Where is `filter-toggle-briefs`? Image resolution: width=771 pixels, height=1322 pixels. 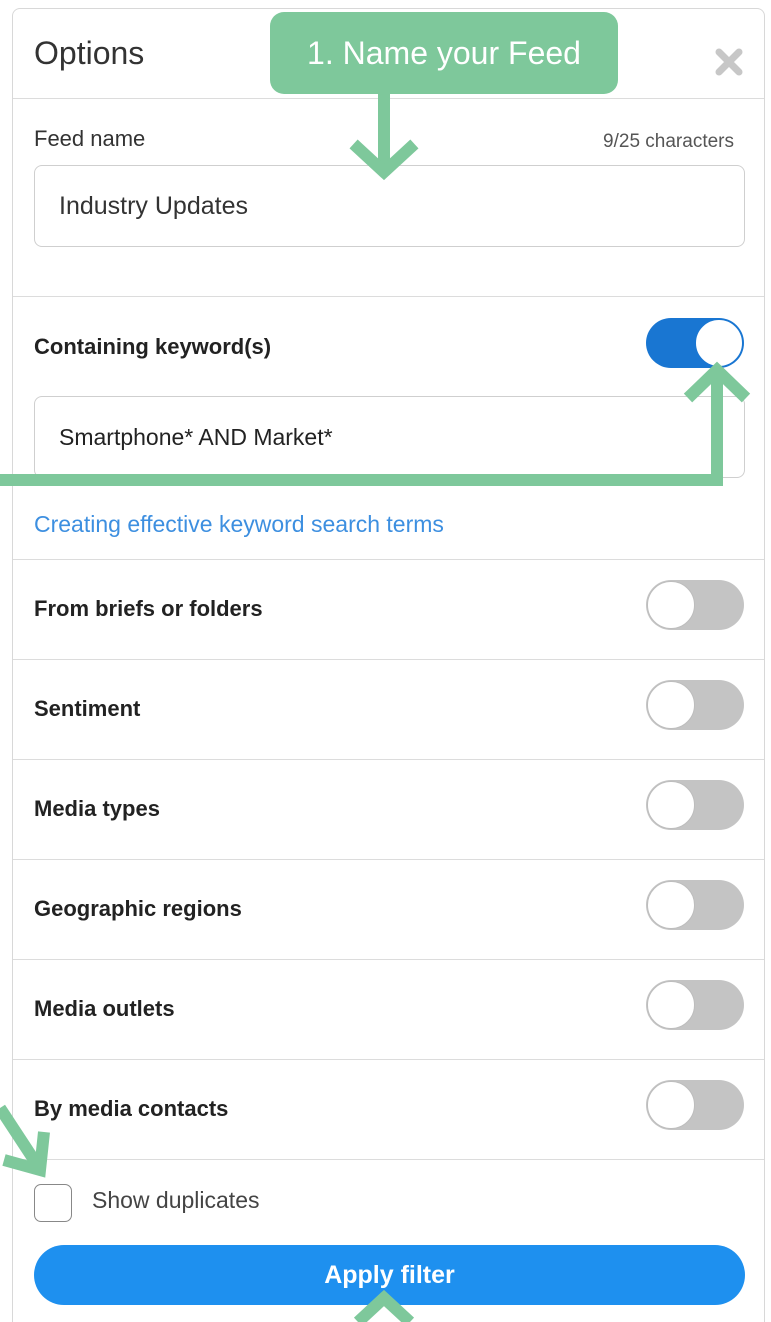
filter-toggle-briefs is located at coordinates (695, 605).